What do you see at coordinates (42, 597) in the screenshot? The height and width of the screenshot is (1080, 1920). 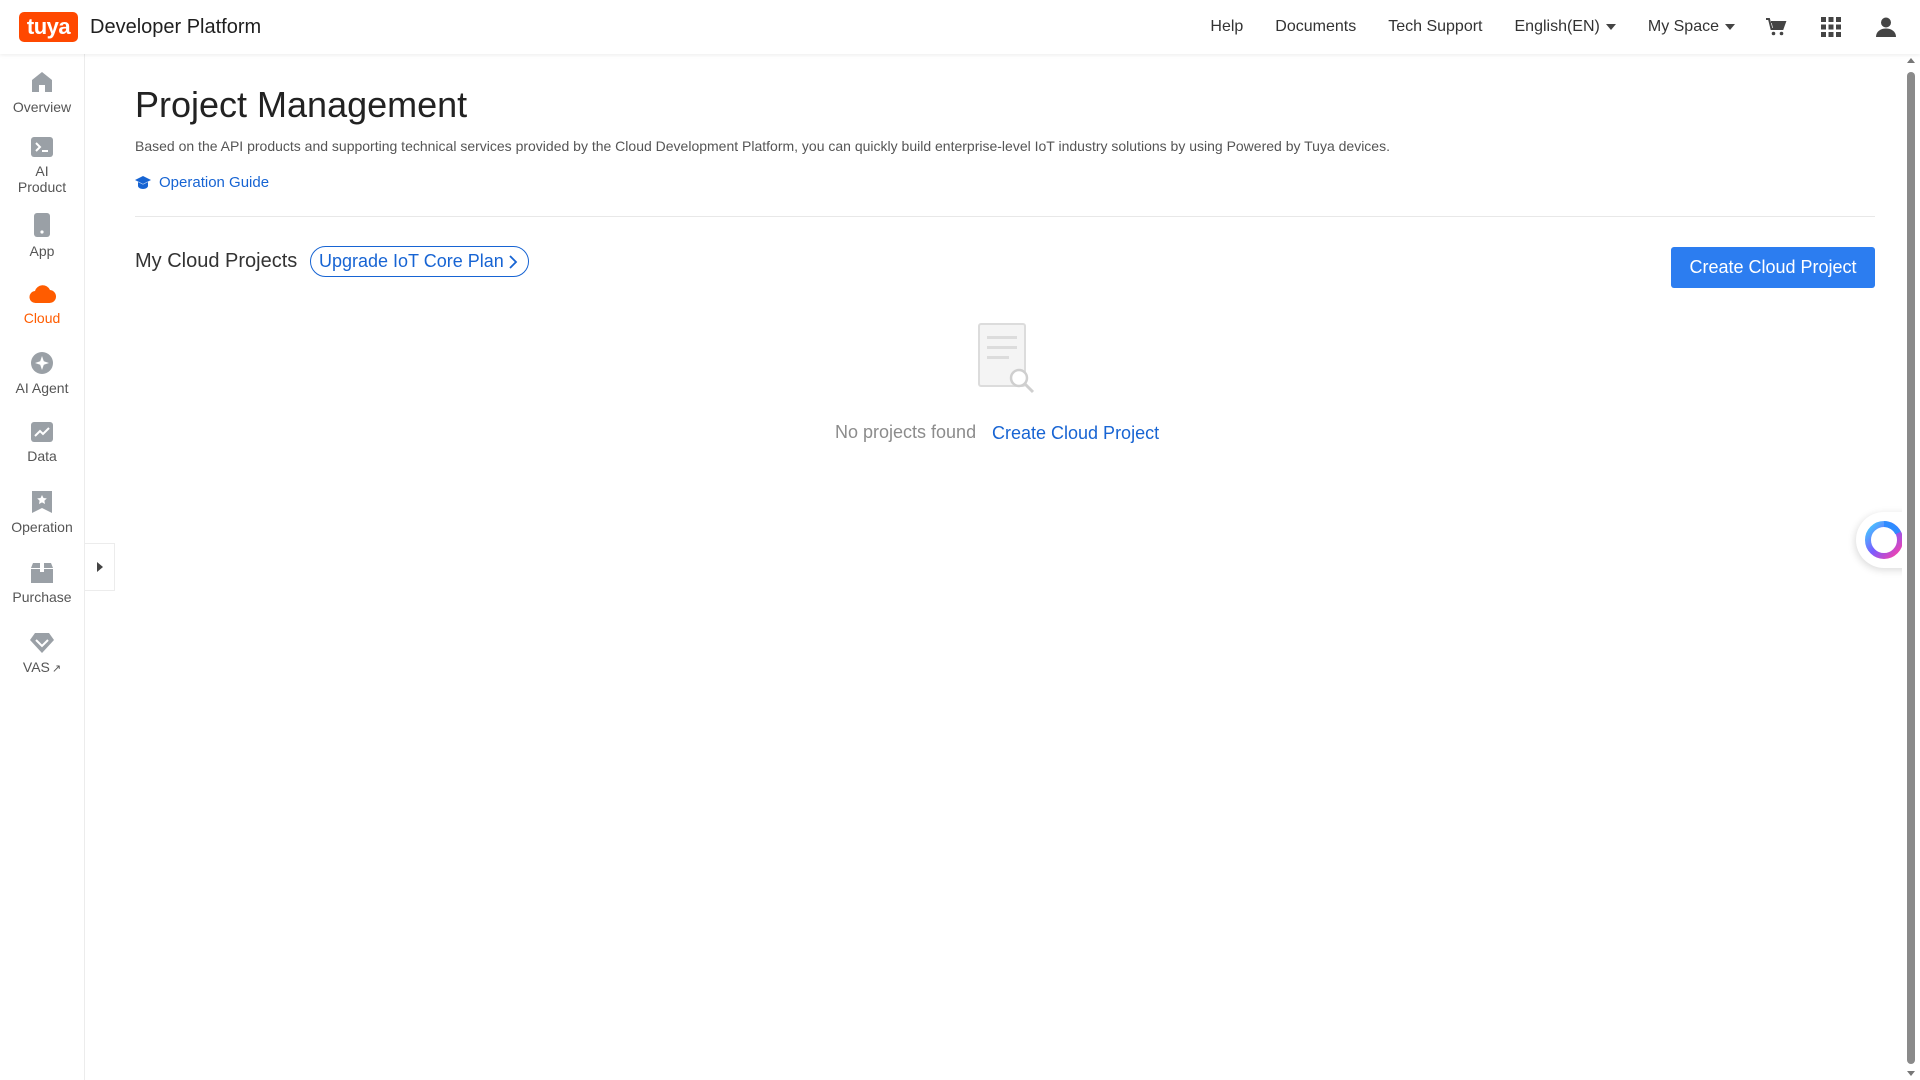 I see `sidebar-item-label: Purchase` at bounding box center [42, 597].